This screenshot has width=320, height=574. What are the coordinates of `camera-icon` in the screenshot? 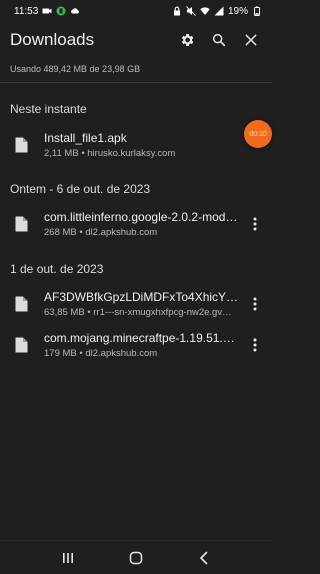 It's located at (47, 11).